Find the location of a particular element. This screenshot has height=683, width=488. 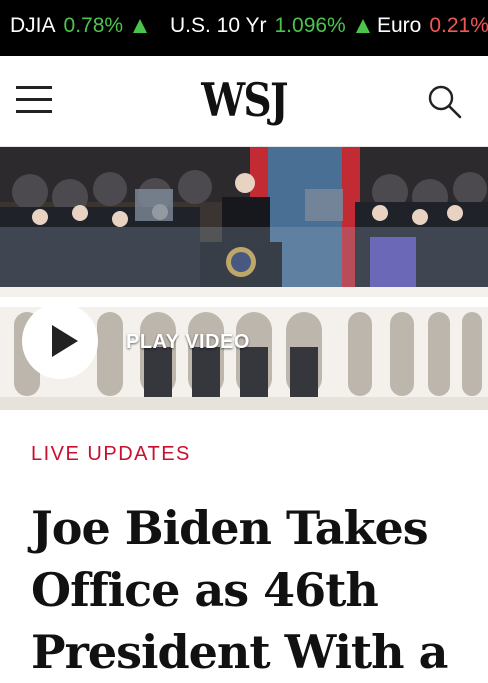

headline-line: Office as 46th is located at coordinates (205, 590).